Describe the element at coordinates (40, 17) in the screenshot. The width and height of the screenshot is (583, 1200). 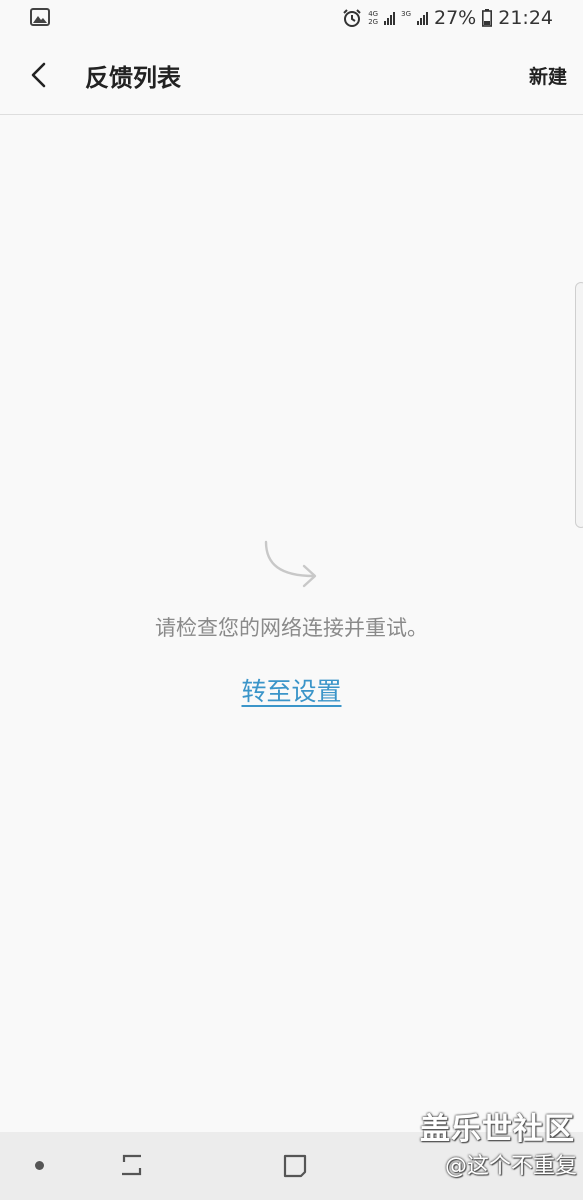
I see `image-notification-icon` at that location.